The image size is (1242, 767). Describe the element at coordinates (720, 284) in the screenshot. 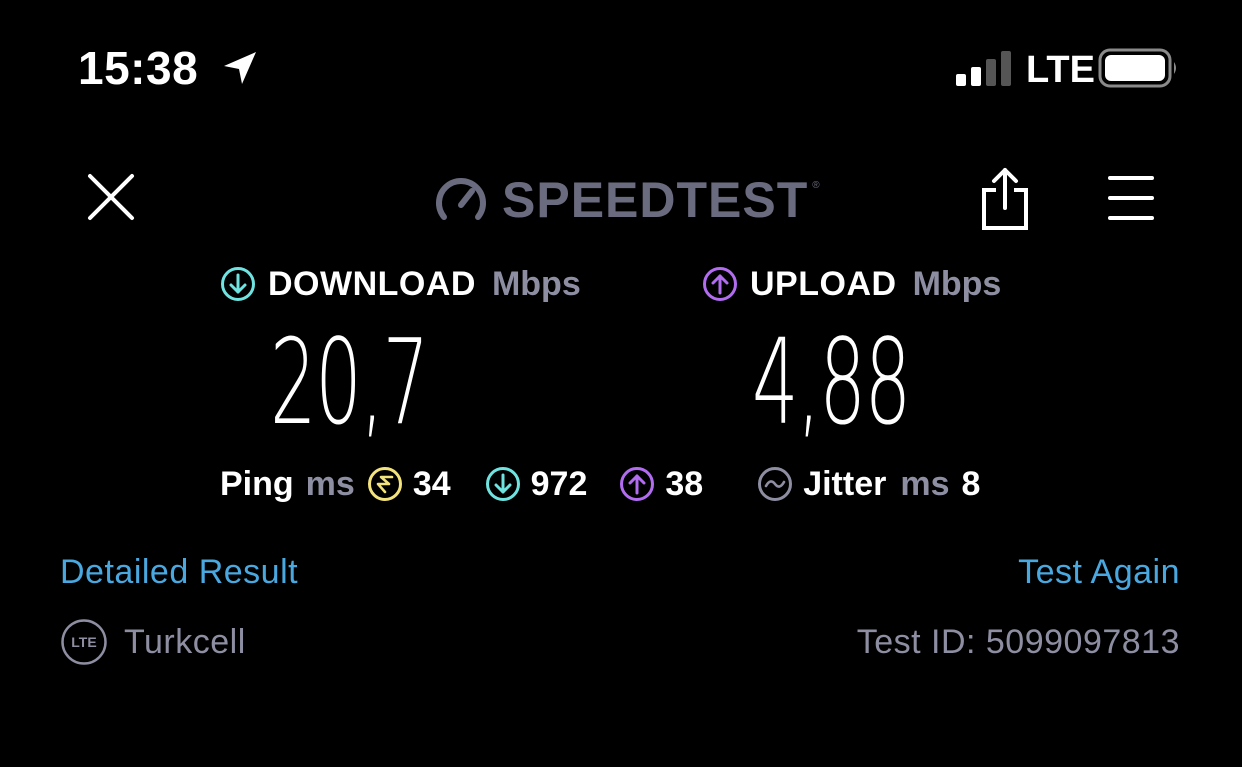

I see `upload-arrow-icon` at that location.